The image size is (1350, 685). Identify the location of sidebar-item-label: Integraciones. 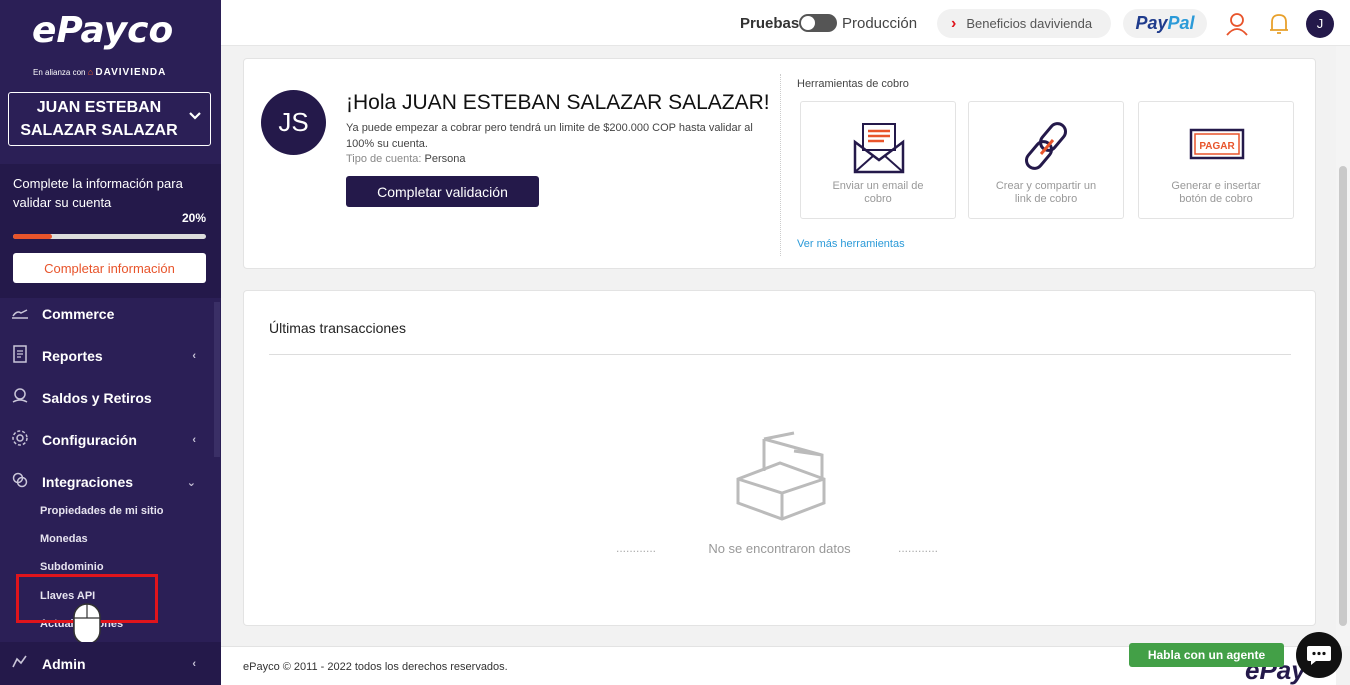
(88, 482).